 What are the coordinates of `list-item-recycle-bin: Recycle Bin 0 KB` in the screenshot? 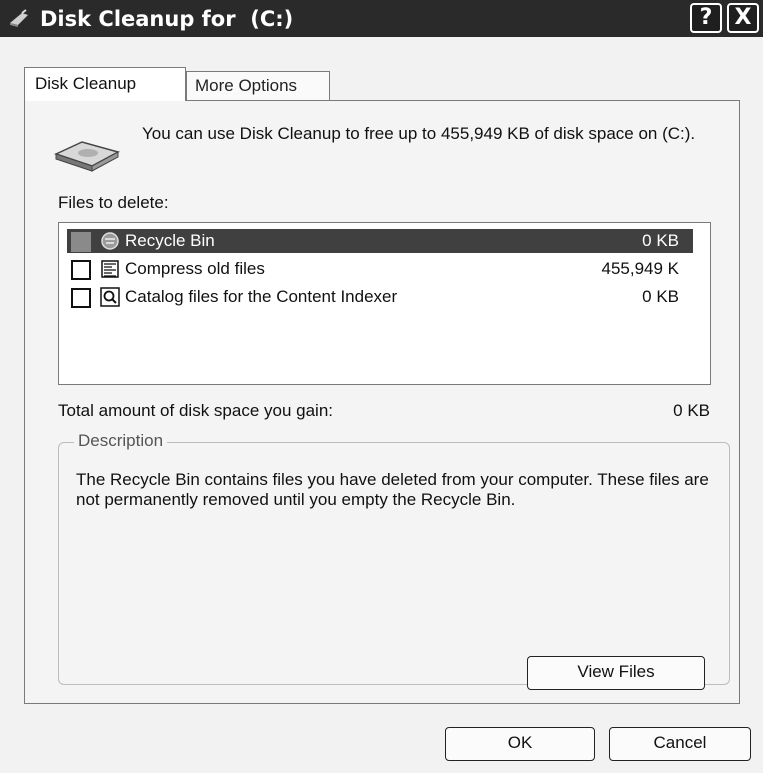 It's located at (380, 241).